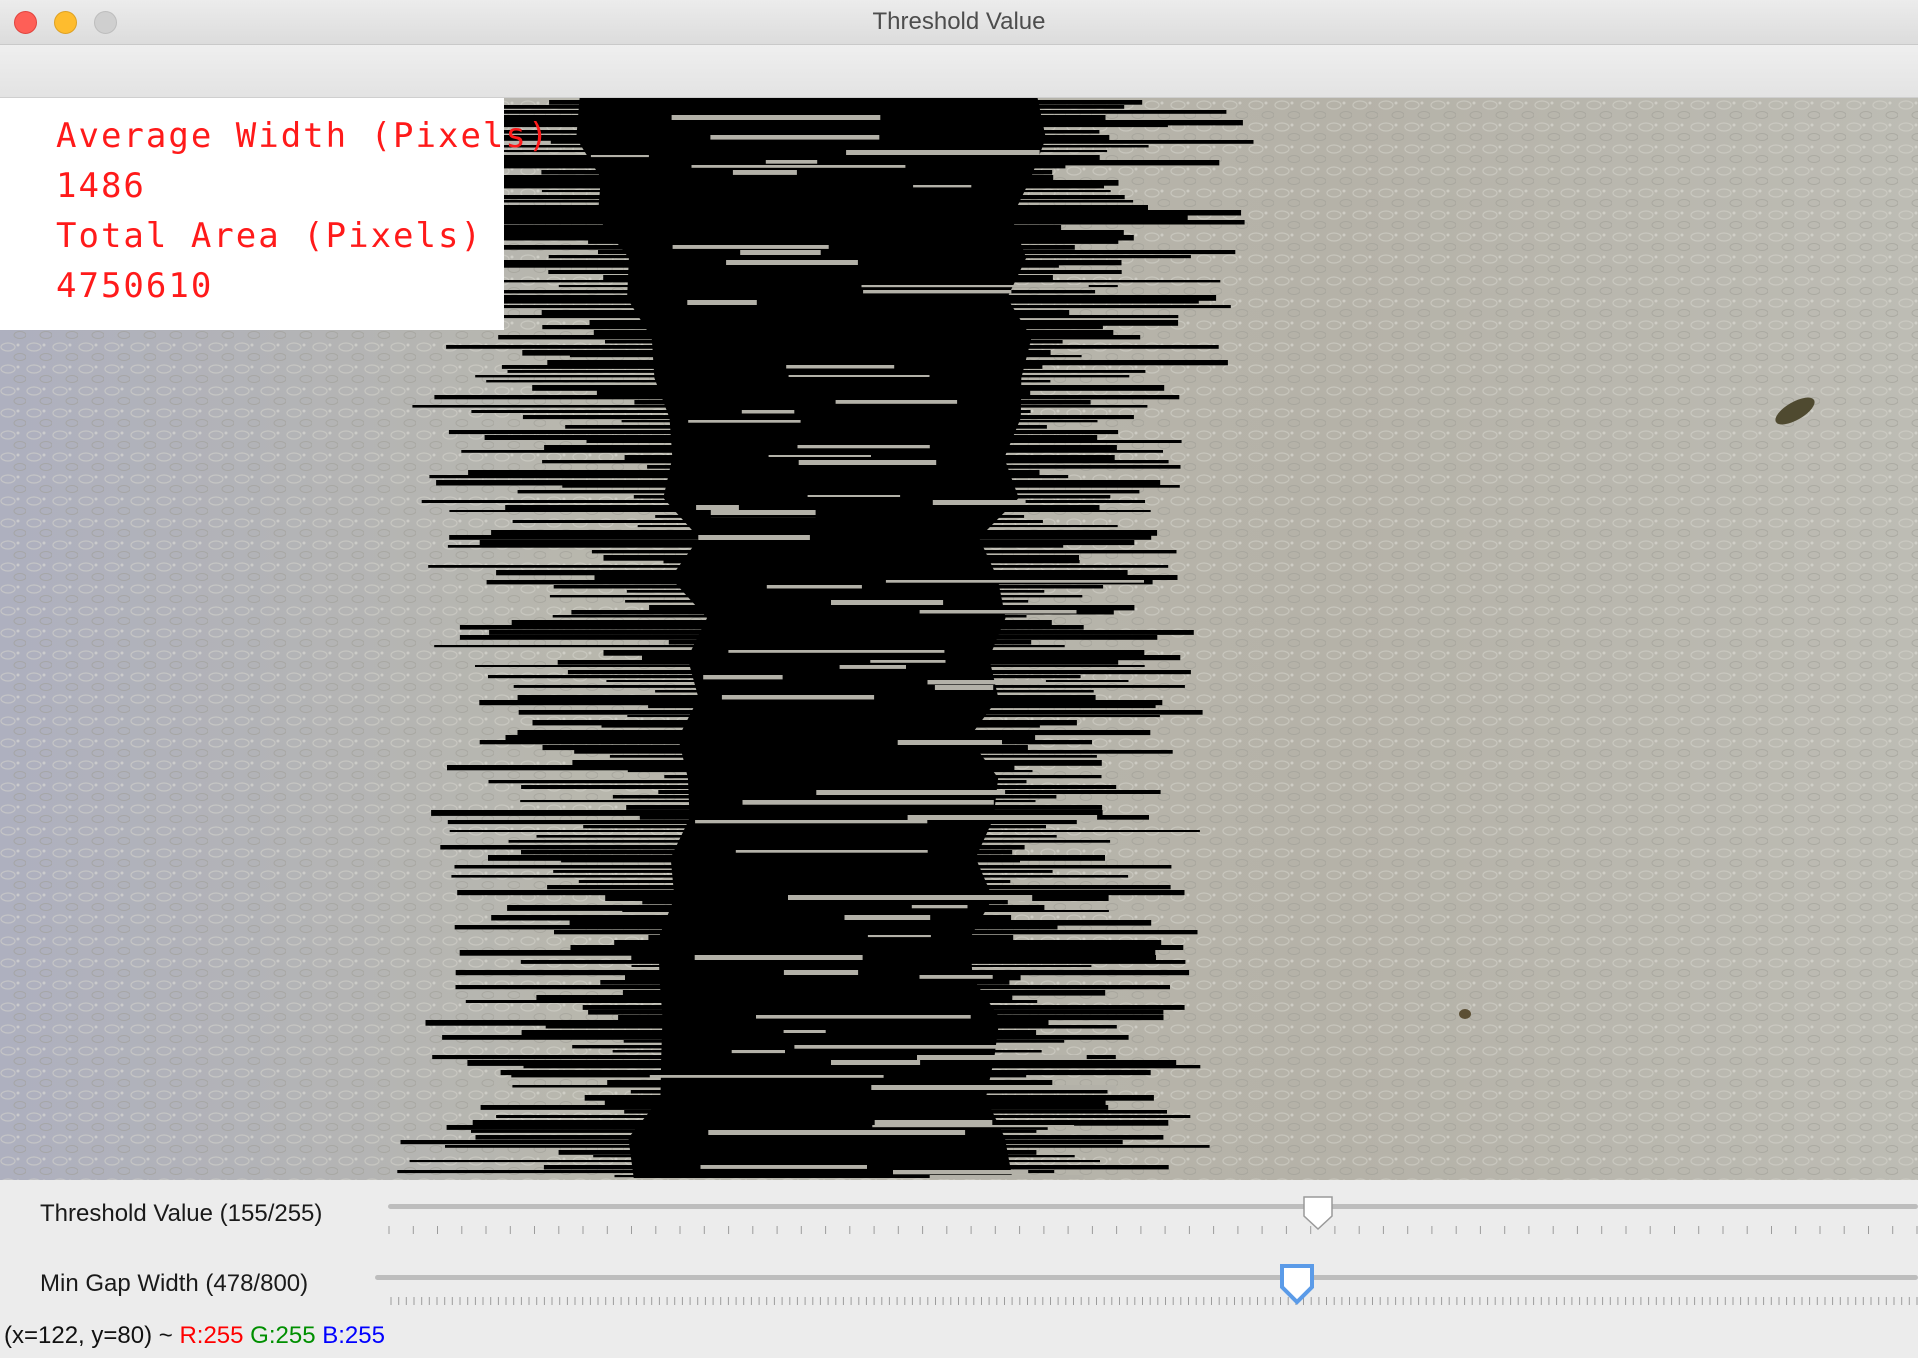 This screenshot has width=1918, height=1358. What do you see at coordinates (1465, 1014) in the screenshot?
I see `debris-particle` at bounding box center [1465, 1014].